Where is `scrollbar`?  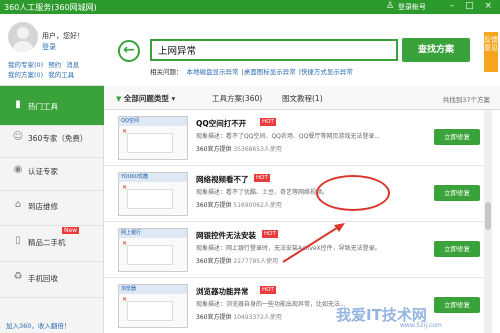
scrollbar is located at coordinates (488, 221).